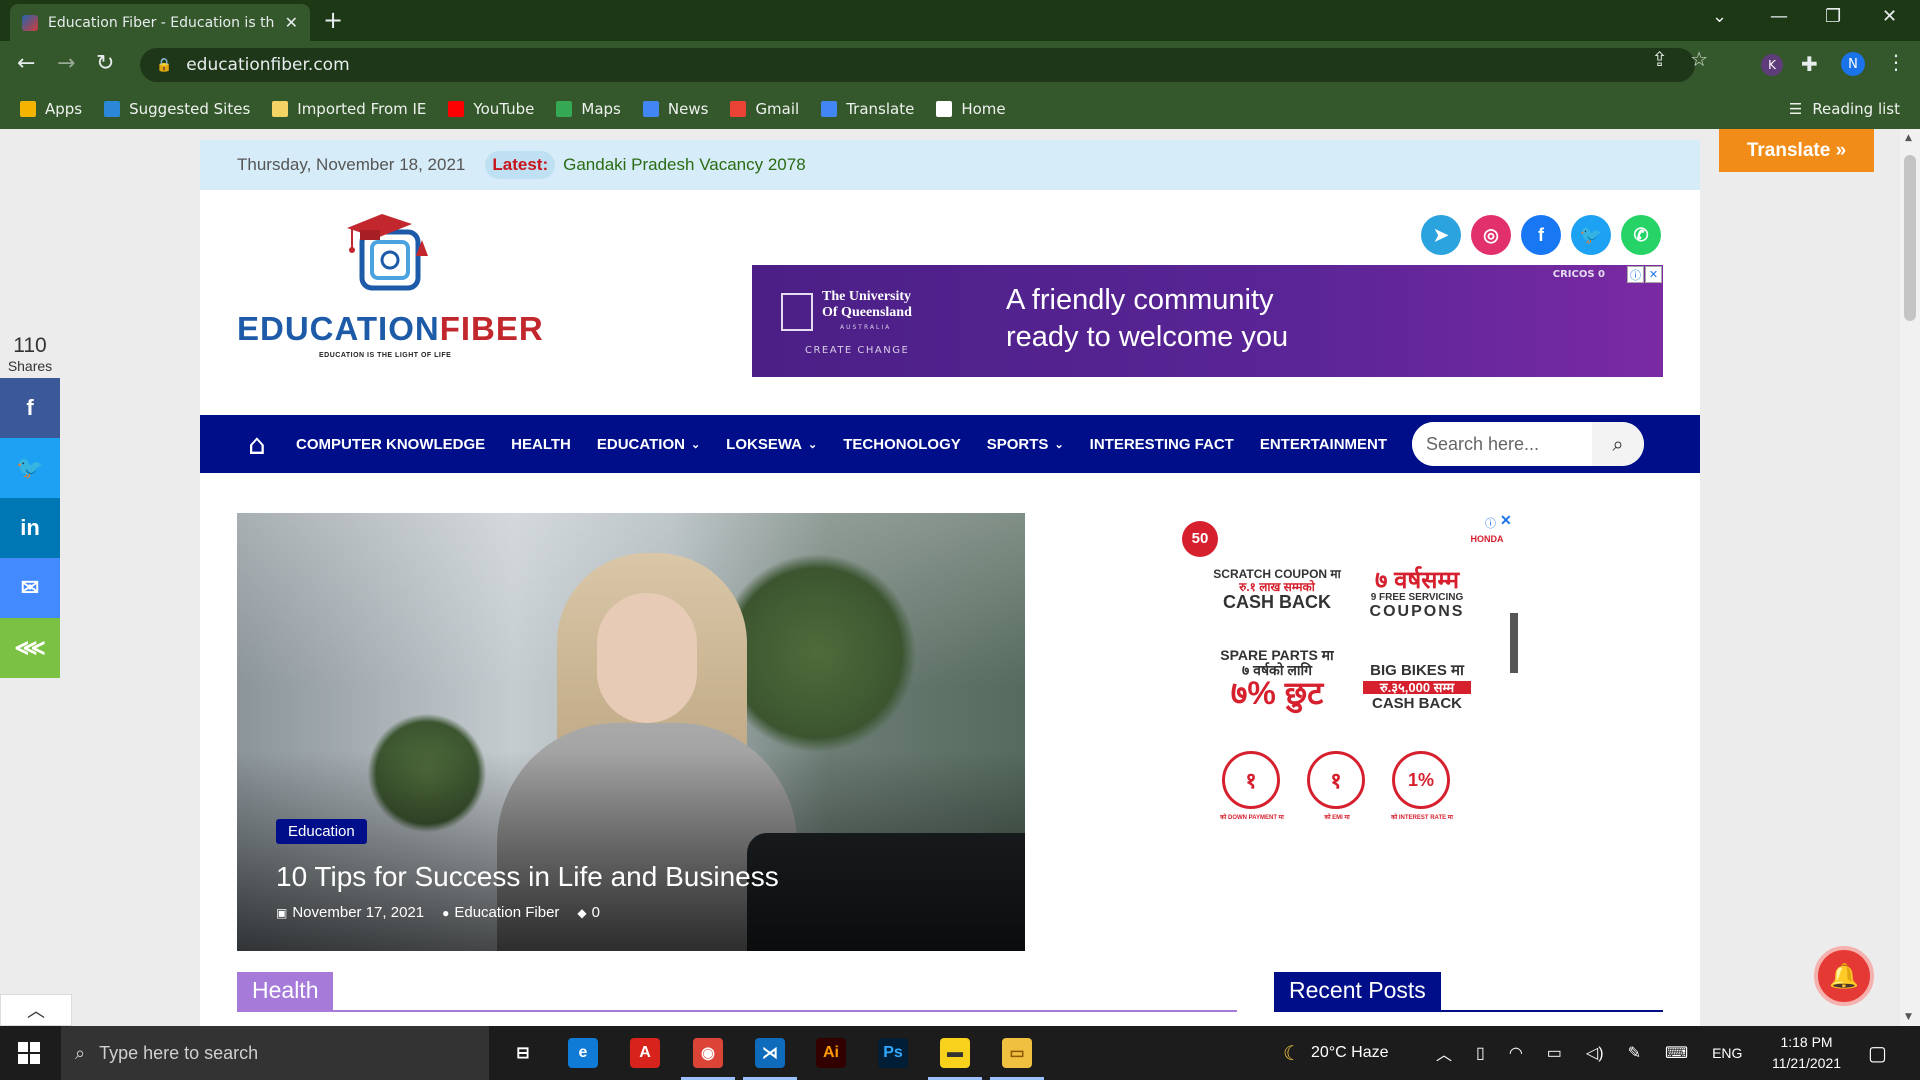  Describe the element at coordinates (1491, 235) in the screenshot. I see `instagram-icon: ◎` at that location.